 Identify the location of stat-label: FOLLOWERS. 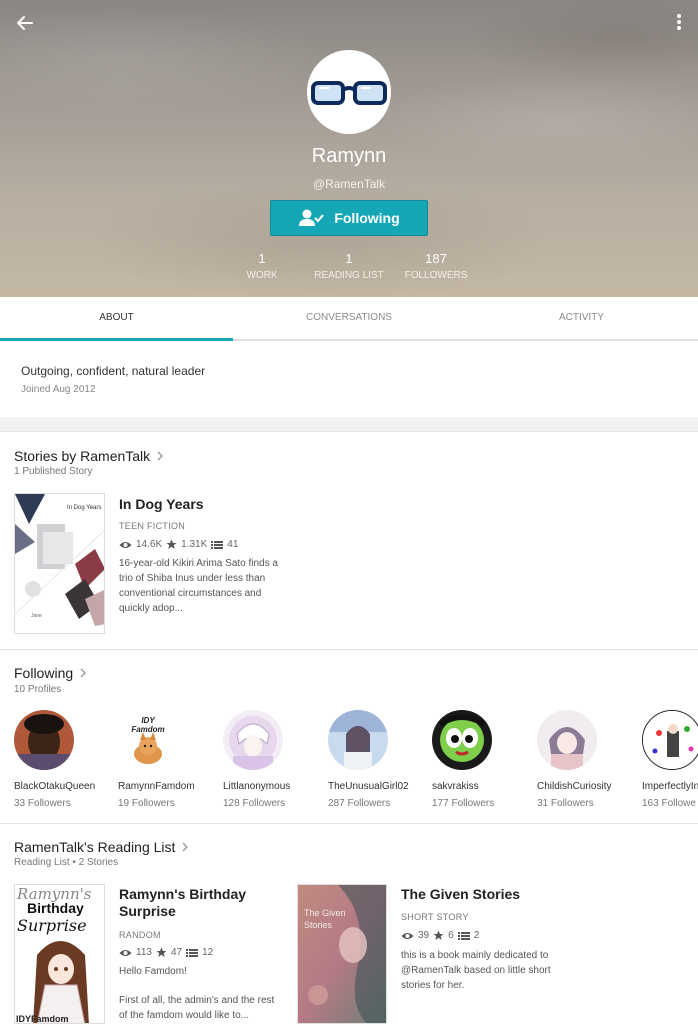
(436, 275).